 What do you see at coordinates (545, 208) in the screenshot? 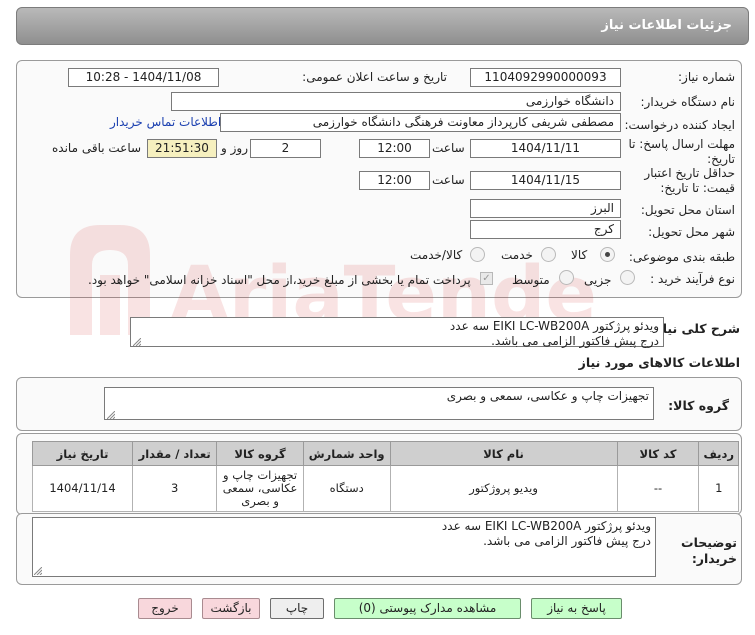
I see `province-field: البرز` at bounding box center [545, 208].